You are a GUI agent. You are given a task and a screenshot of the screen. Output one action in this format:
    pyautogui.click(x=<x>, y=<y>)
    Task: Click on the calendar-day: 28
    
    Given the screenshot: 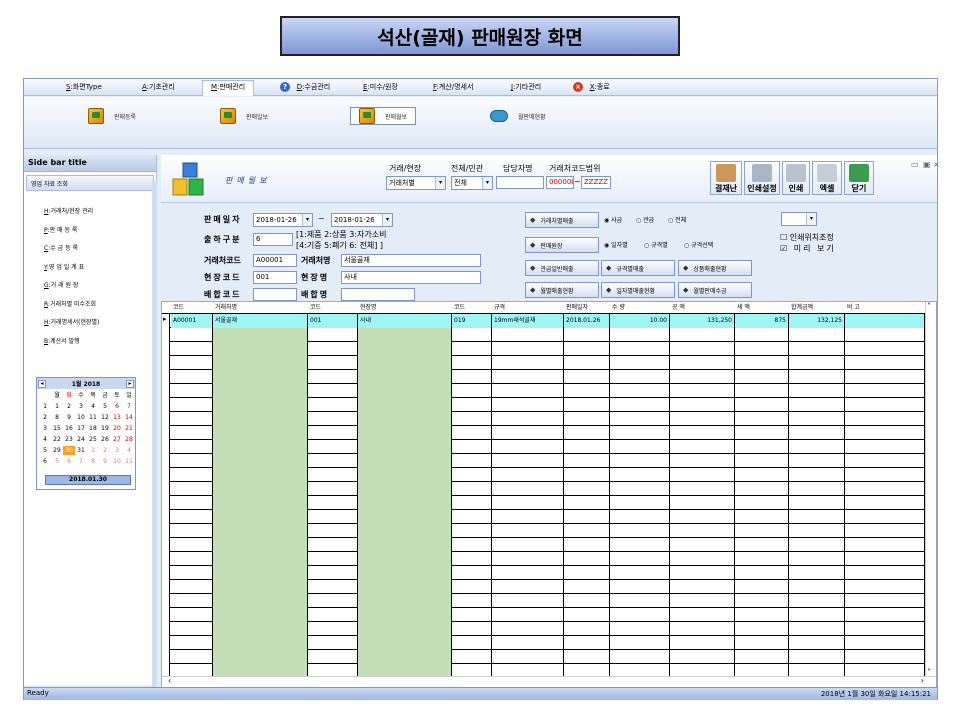 What is the action you would take?
    pyautogui.click(x=129, y=439)
    